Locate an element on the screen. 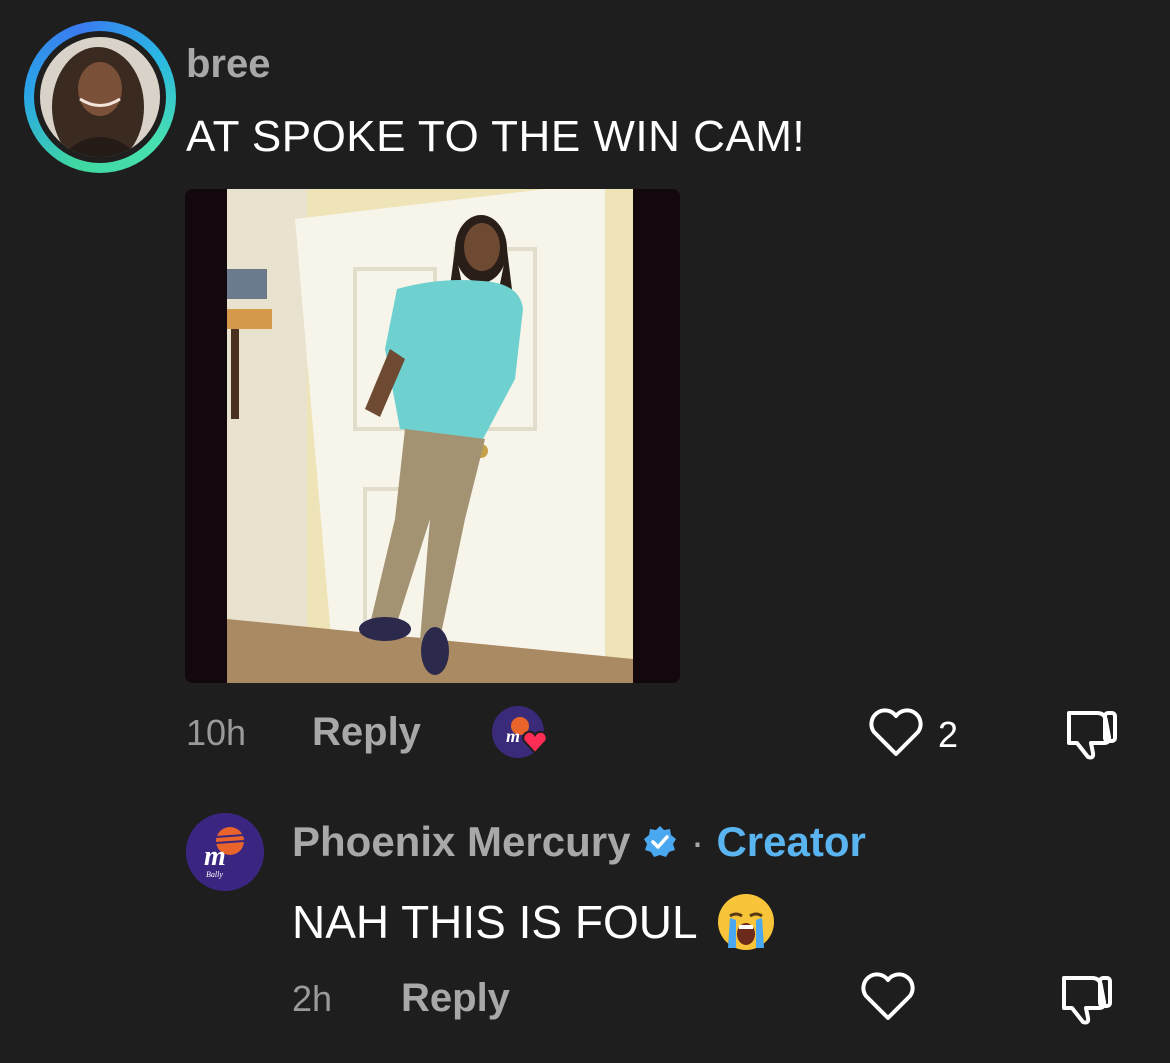 The width and height of the screenshot is (1170, 1063). reply-text: NAH THIS IS FOUL is located at coordinates (495, 922).